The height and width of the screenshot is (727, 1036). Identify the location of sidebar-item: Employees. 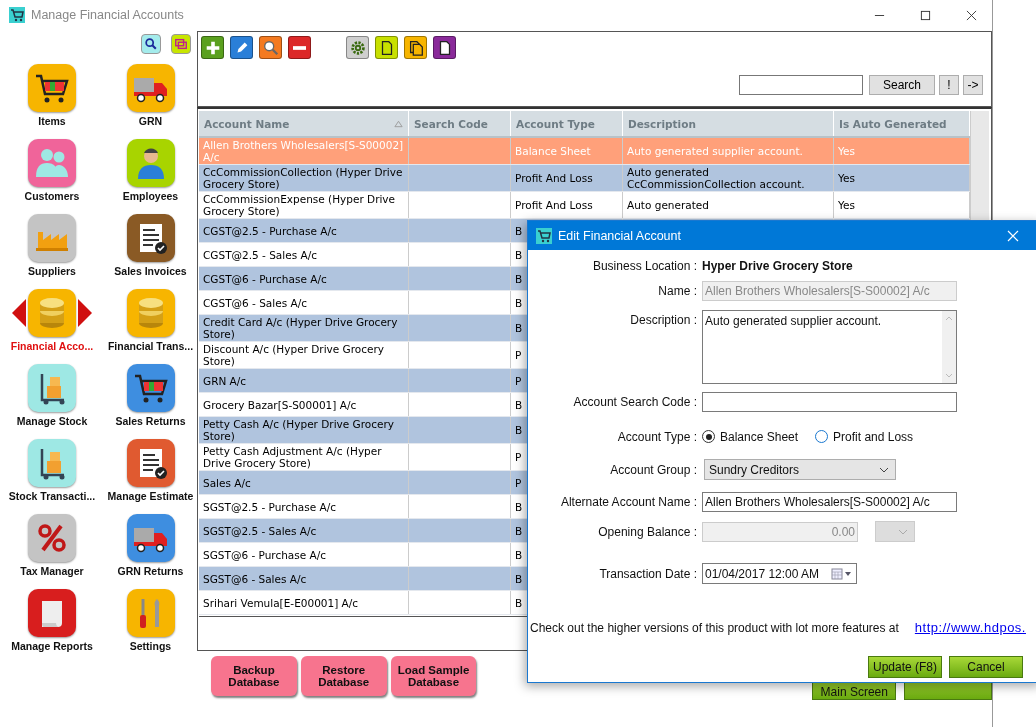
(150, 170).